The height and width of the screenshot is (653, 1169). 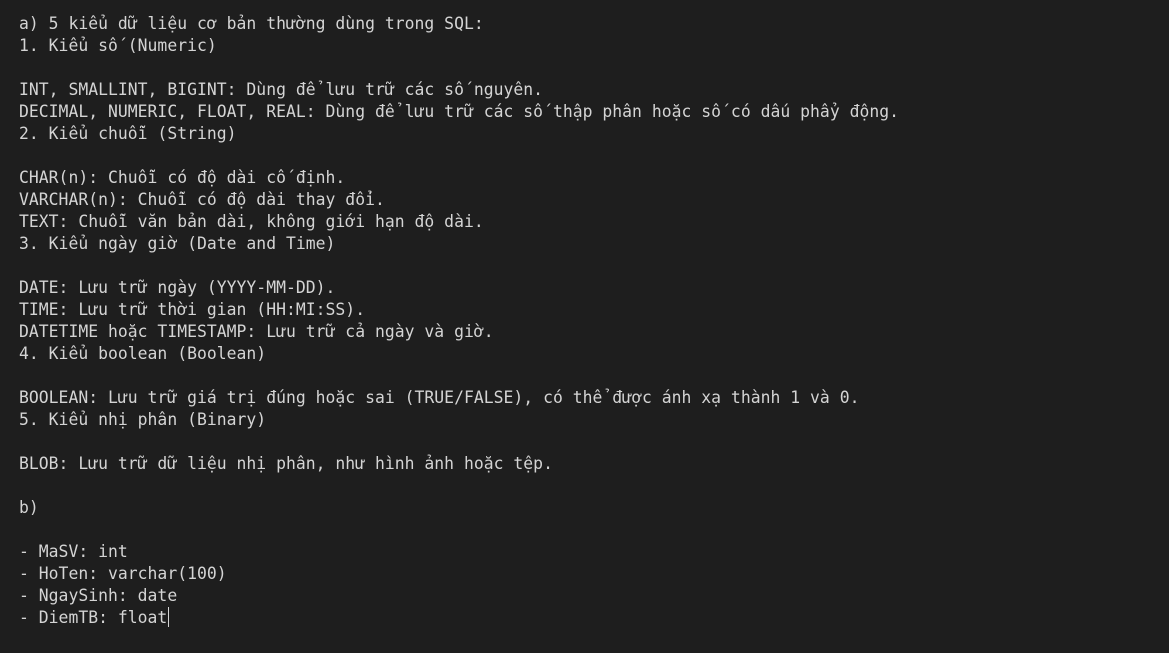 What do you see at coordinates (192, 309) in the screenshot?
I see `text-line: TIME: Lưu trữ thời gian (HH:MI:SS).` at bounding box center [192, 309].